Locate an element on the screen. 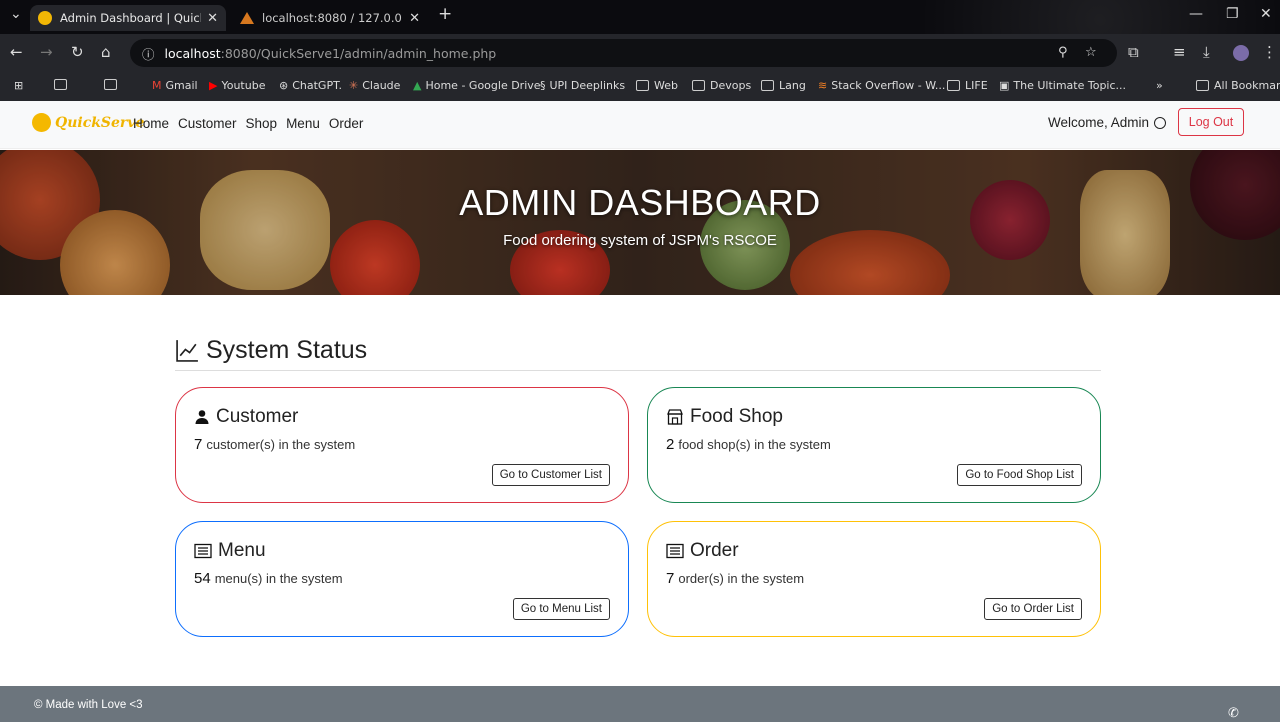 The height and width of the screenshot is (722, 1280). nav-shop: Shop is located at coordinates (262, 123).